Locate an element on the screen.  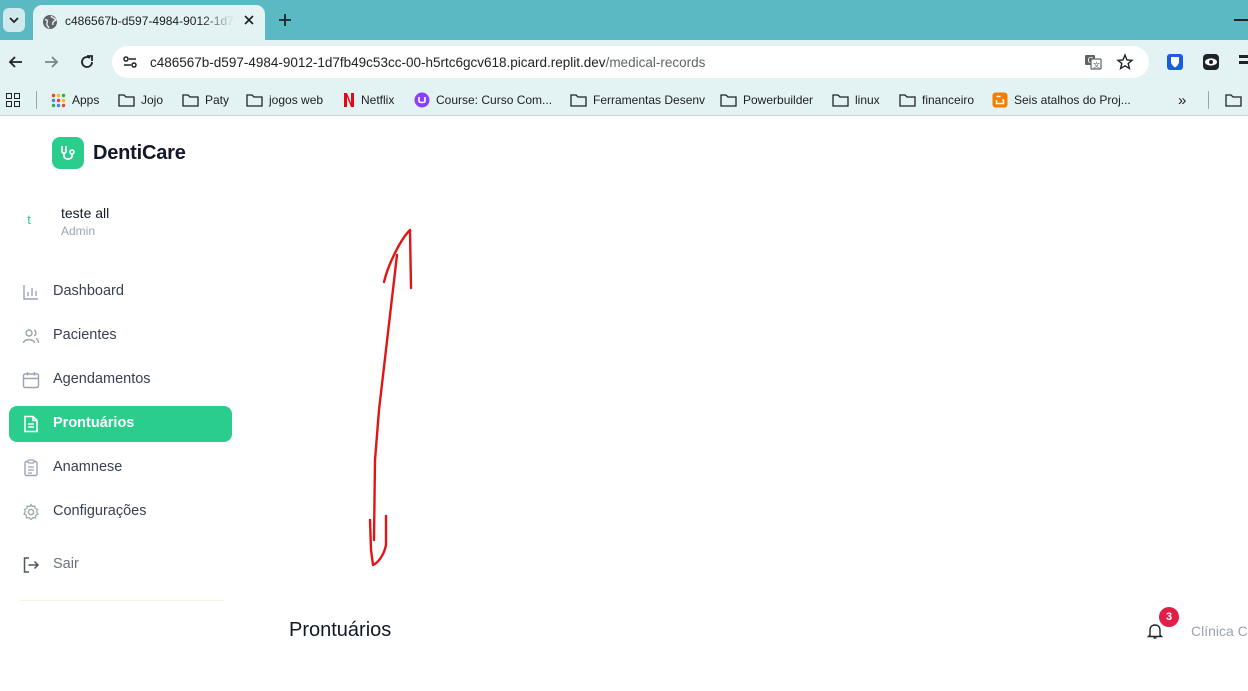
sidebar-item-configuracoes: Configurações is located at coordinates (120, 512).